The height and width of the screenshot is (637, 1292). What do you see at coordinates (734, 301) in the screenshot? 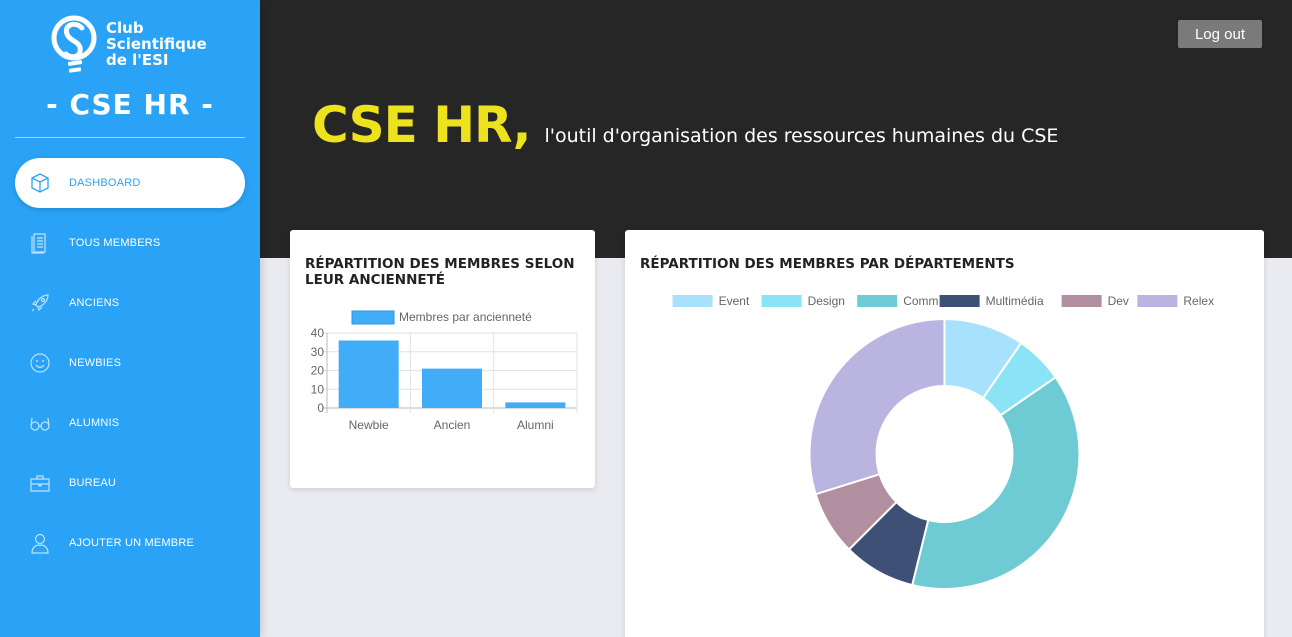
I see `legend-label: Event` at bounding box center [734, 301].